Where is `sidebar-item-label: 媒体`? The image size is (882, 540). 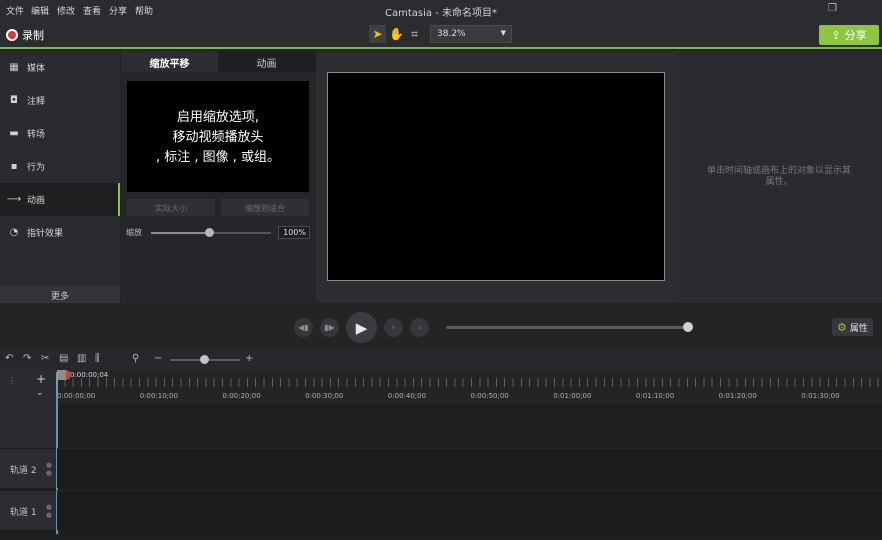 sidebar-item-label: 媒体 is located at coordinates (36, 69).